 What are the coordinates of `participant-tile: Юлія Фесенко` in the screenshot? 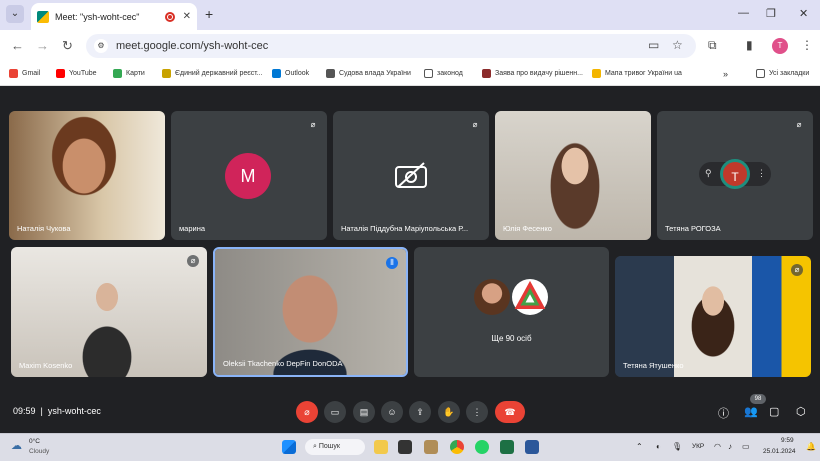 It's located at (573, 175).